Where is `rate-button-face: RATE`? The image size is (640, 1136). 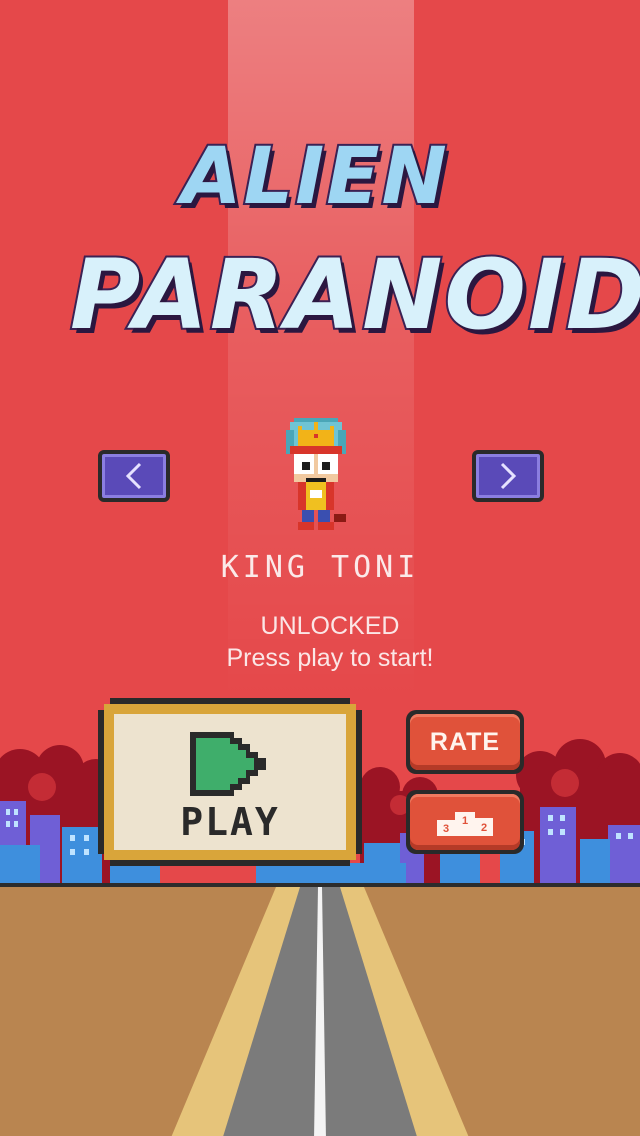 rate-button-face: RATE is located at coordinates (465, 742).